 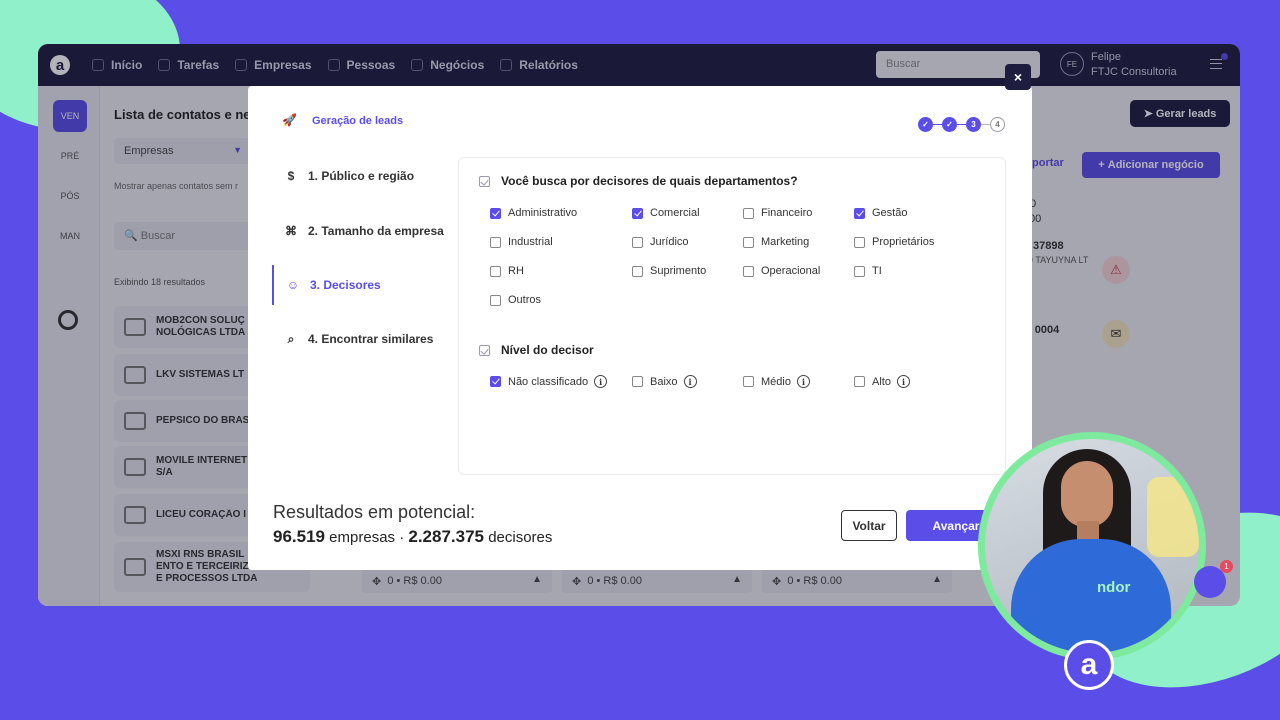 I want to click on presenter-neck, so click(x=1088, y=531).